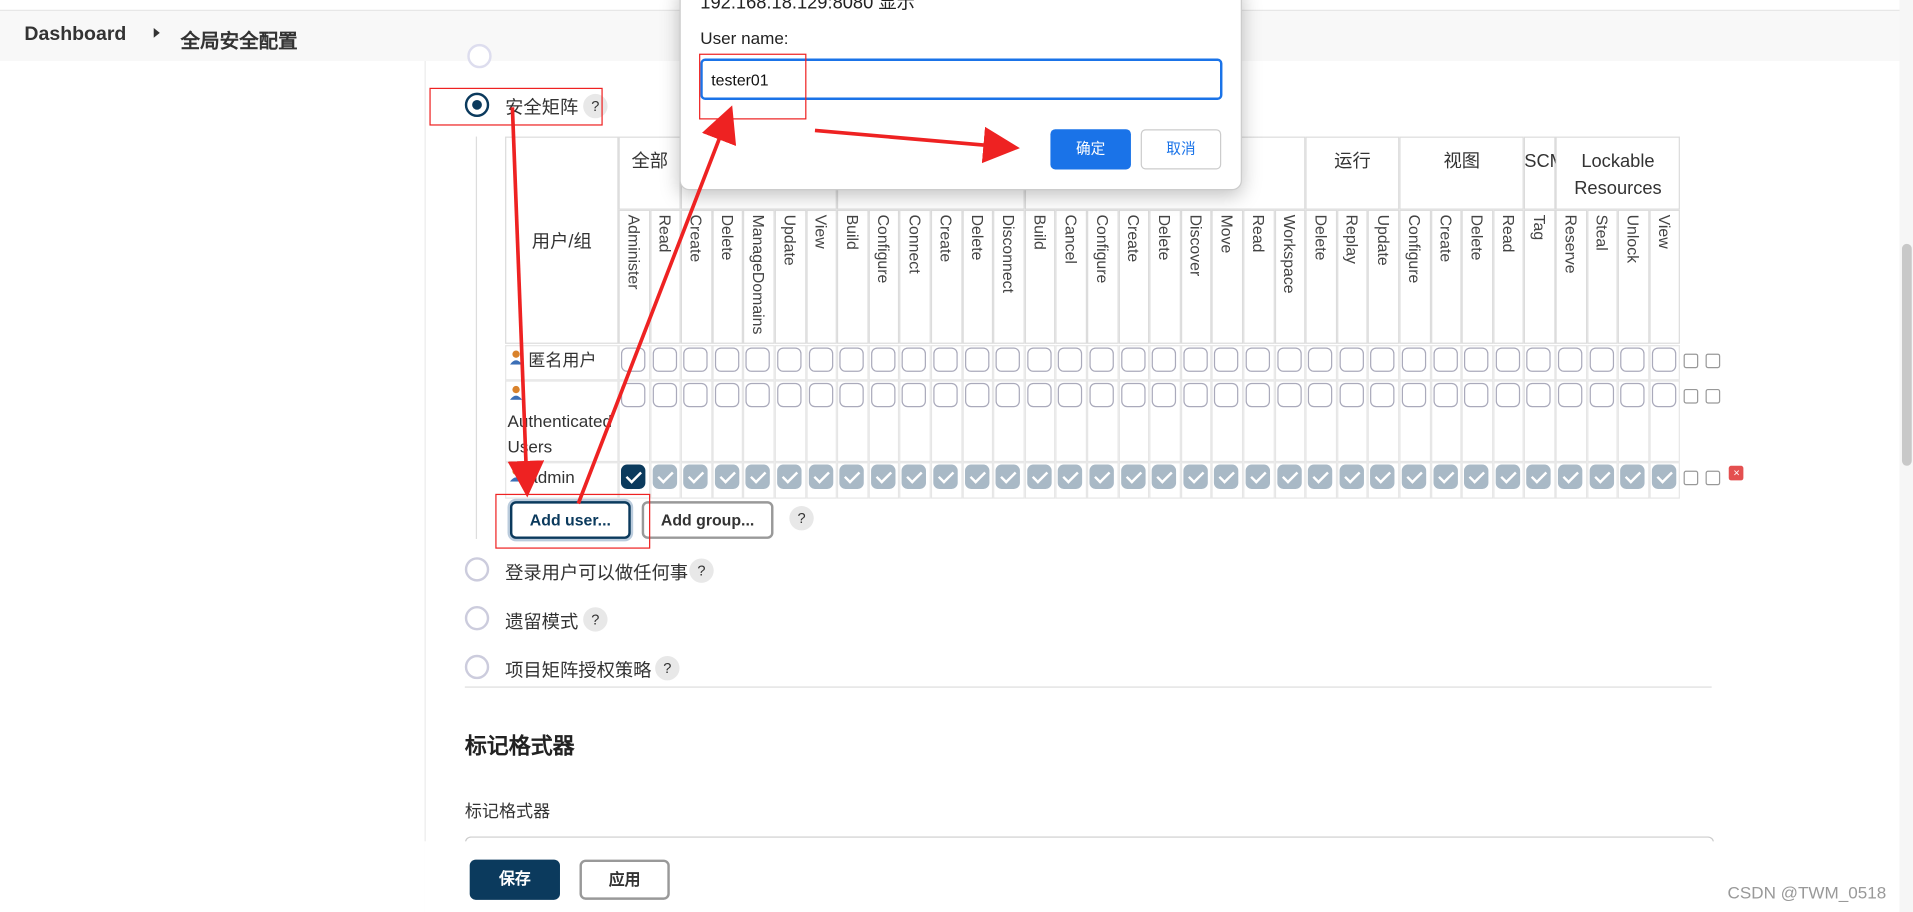 The height and width of the screenshot is (912, 1913). I want to click on save-button: 保存, so click(514, 879).